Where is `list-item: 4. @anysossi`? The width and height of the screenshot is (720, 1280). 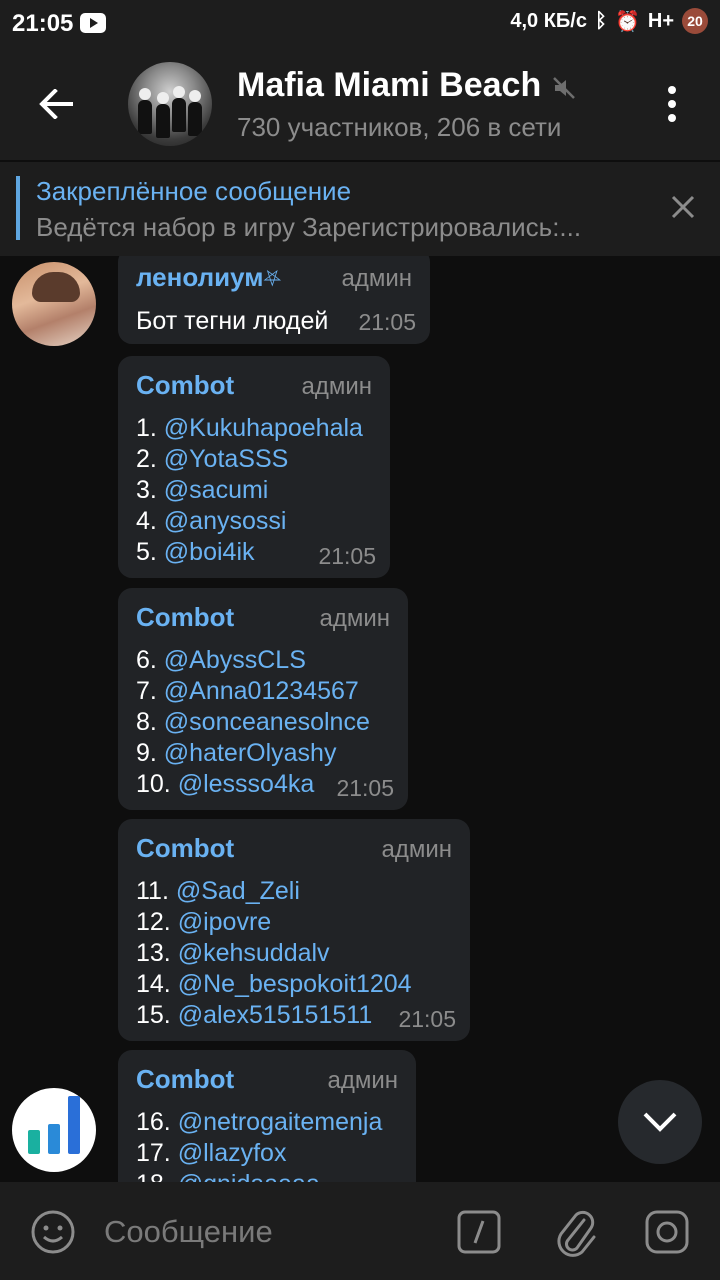
list-item: 4. @anysossi is located at coordinates (211, 521).